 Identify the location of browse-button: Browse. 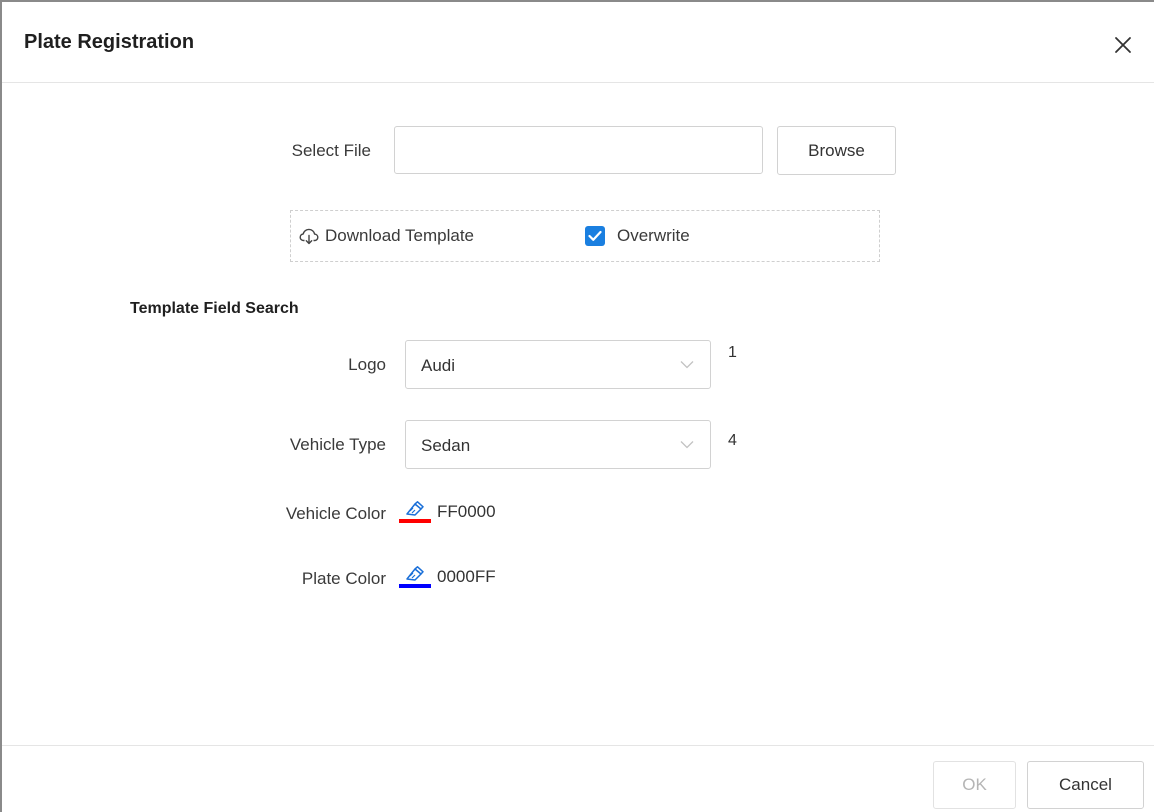
(836, 150).